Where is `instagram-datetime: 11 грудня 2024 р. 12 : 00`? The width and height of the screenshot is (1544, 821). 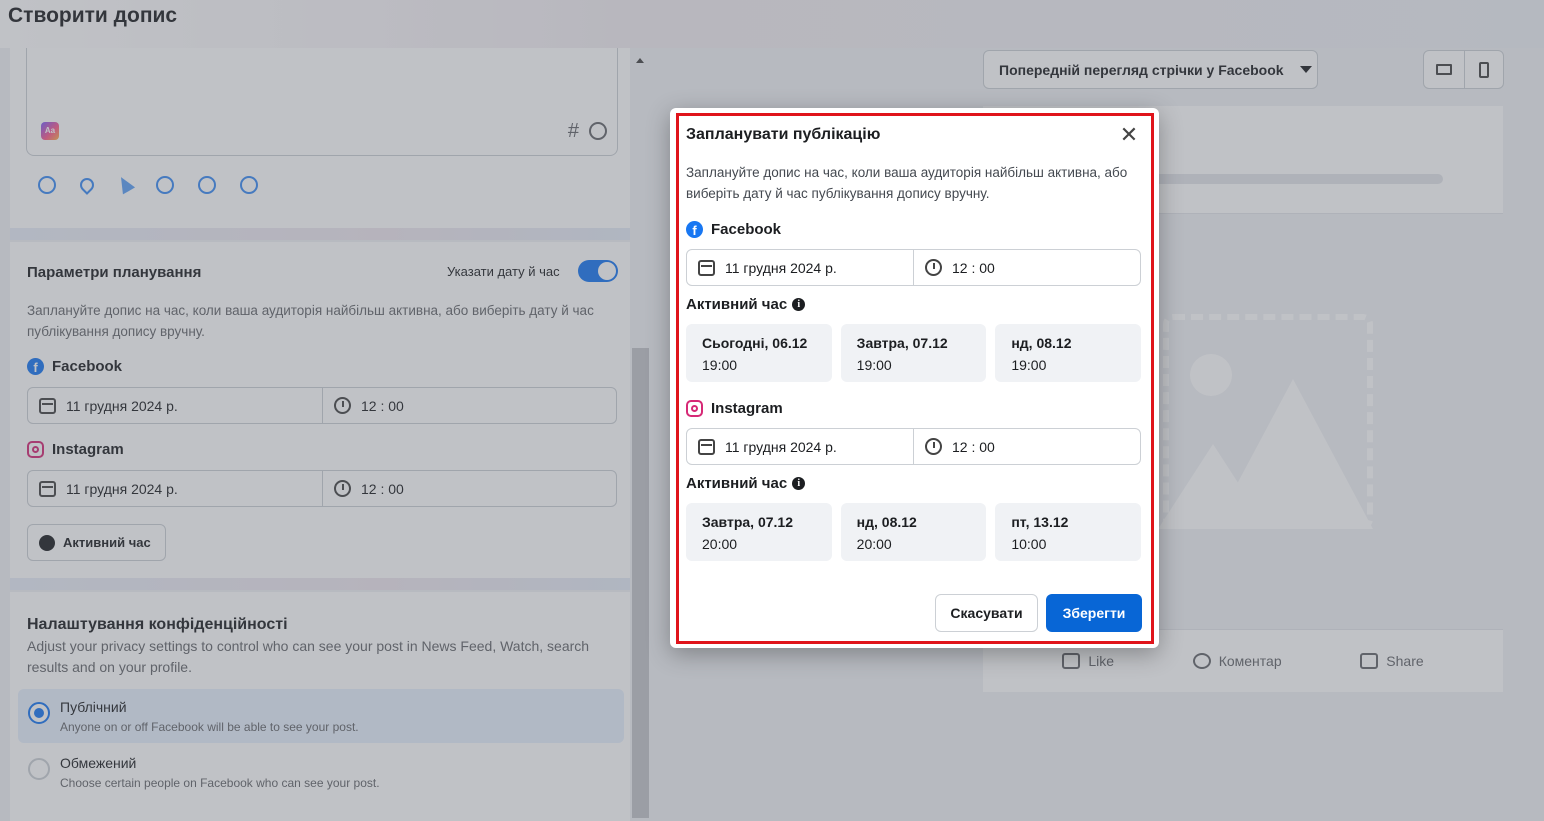
instagram-datetime: 11 грудня 2024 р. 12 : 00 is located at coordinates (913, 446).